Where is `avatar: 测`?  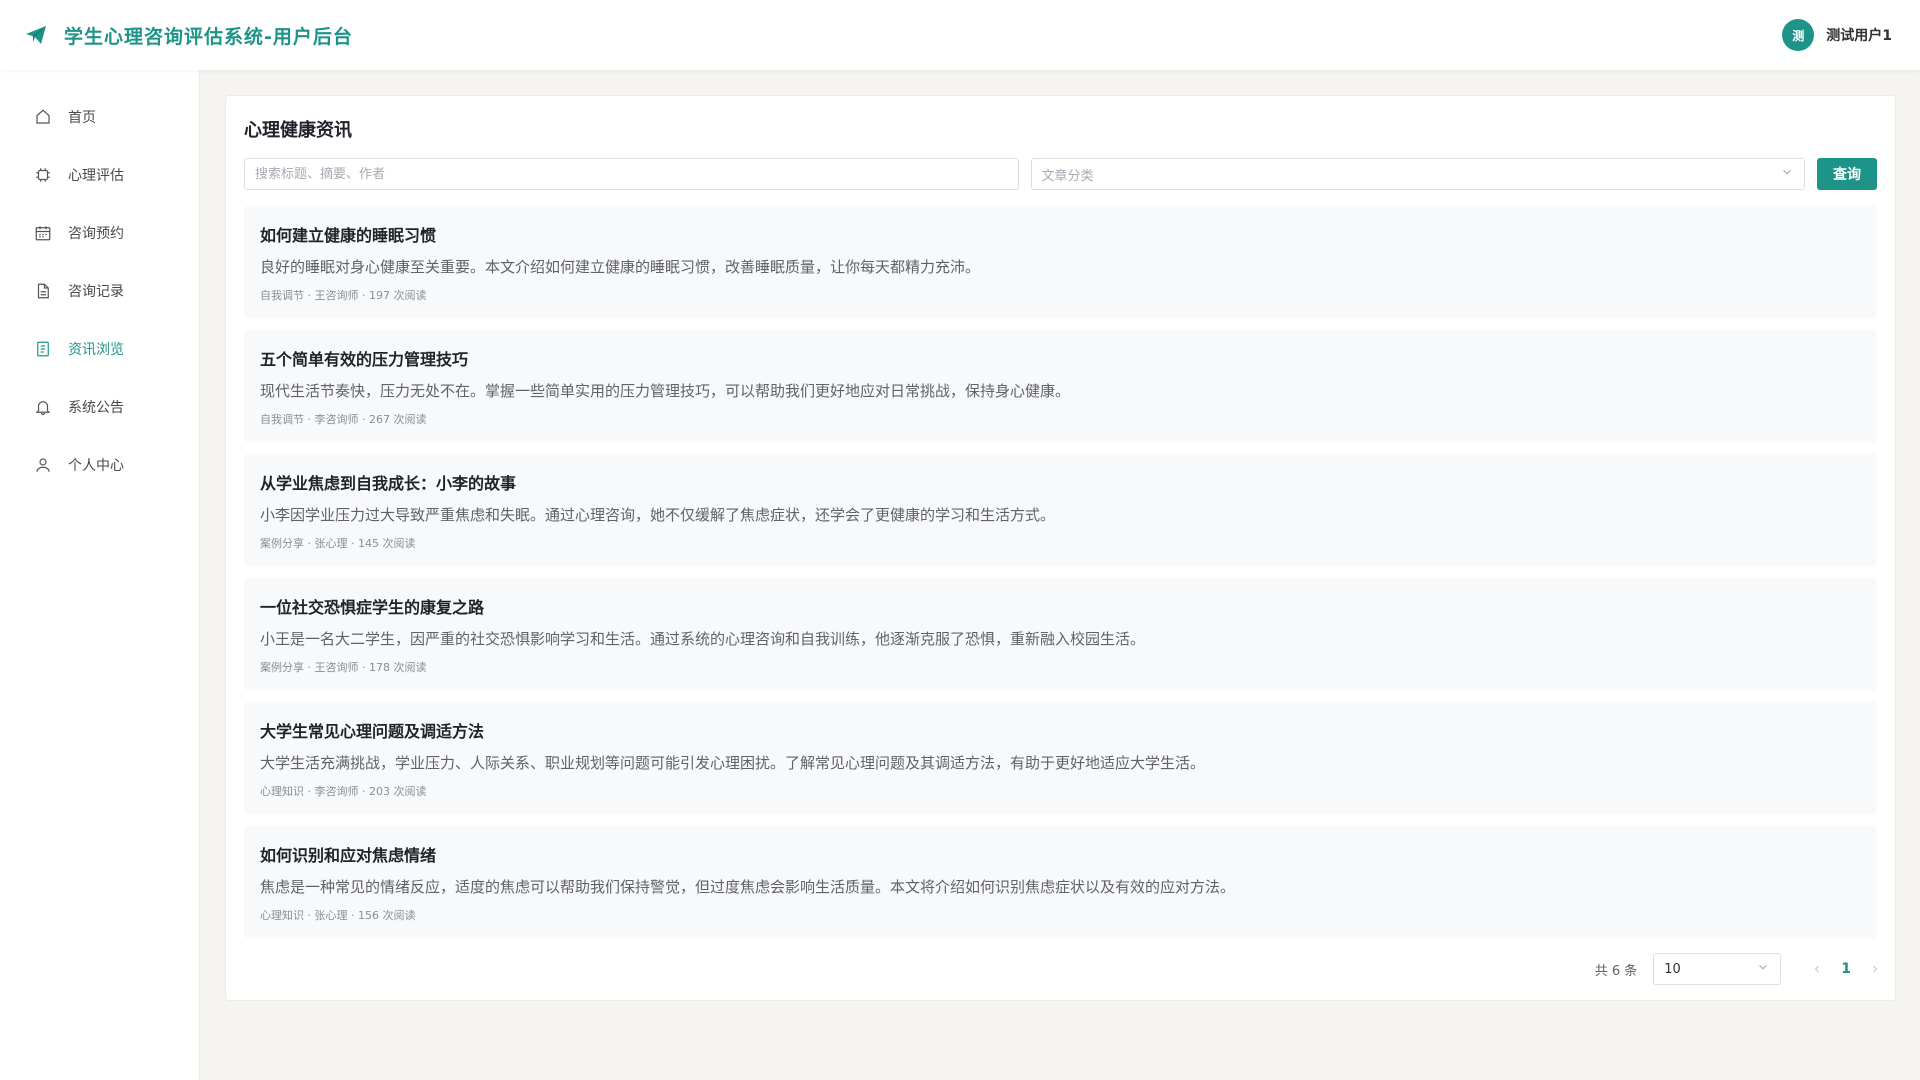 avatar: 测 is located at coordinates (1798, 35).